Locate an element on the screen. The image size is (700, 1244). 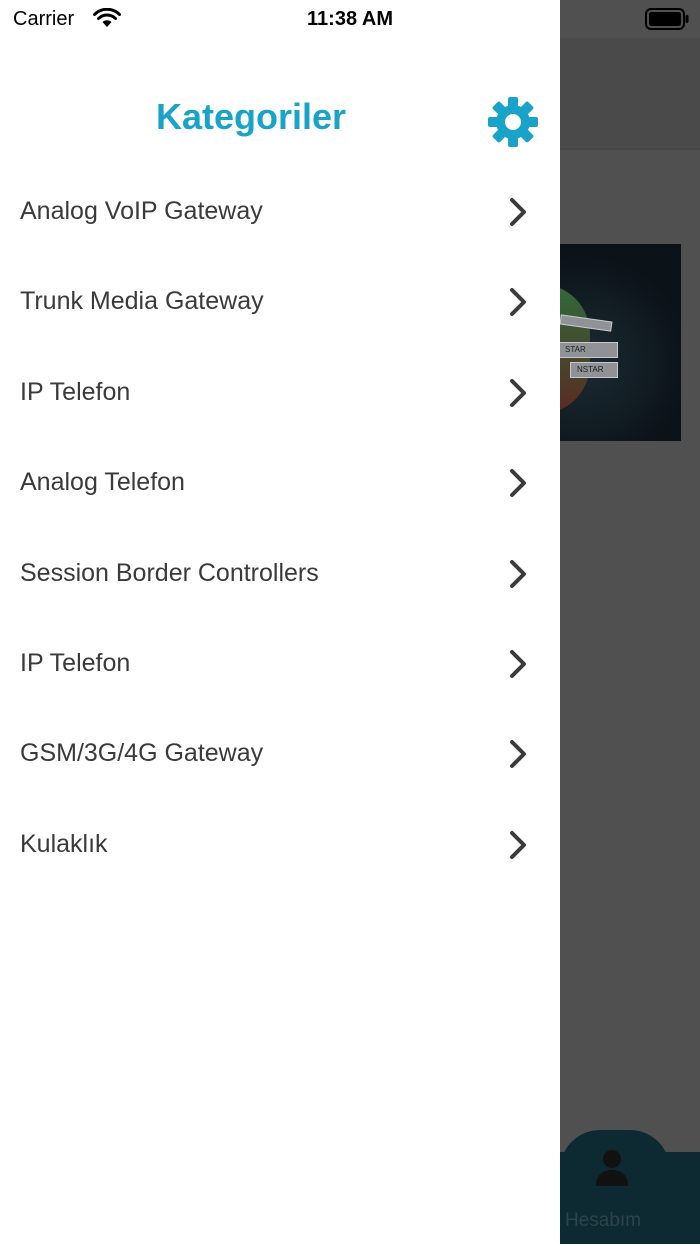
category-item-label: Session Border Controllers is located at coordinates (169, 572).